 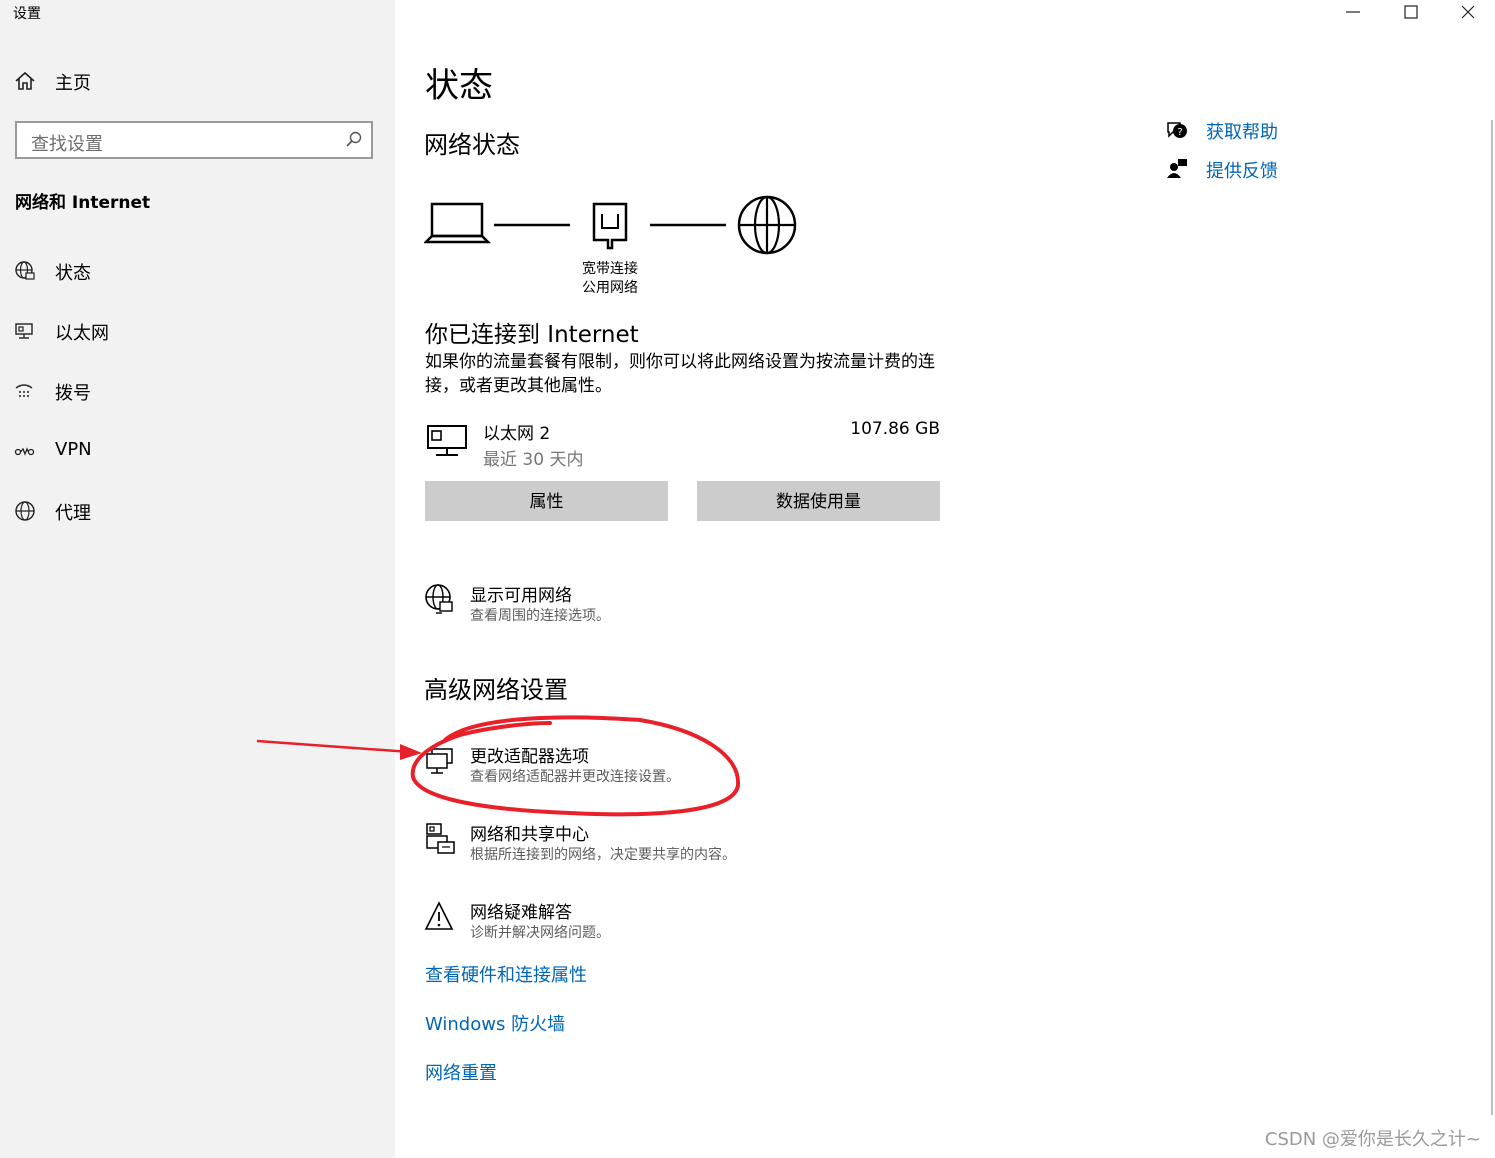 What do you see at coordinates (767, 225) in the screenshot?
I see `internet-globe-icon` at bounding box center [767, 225].